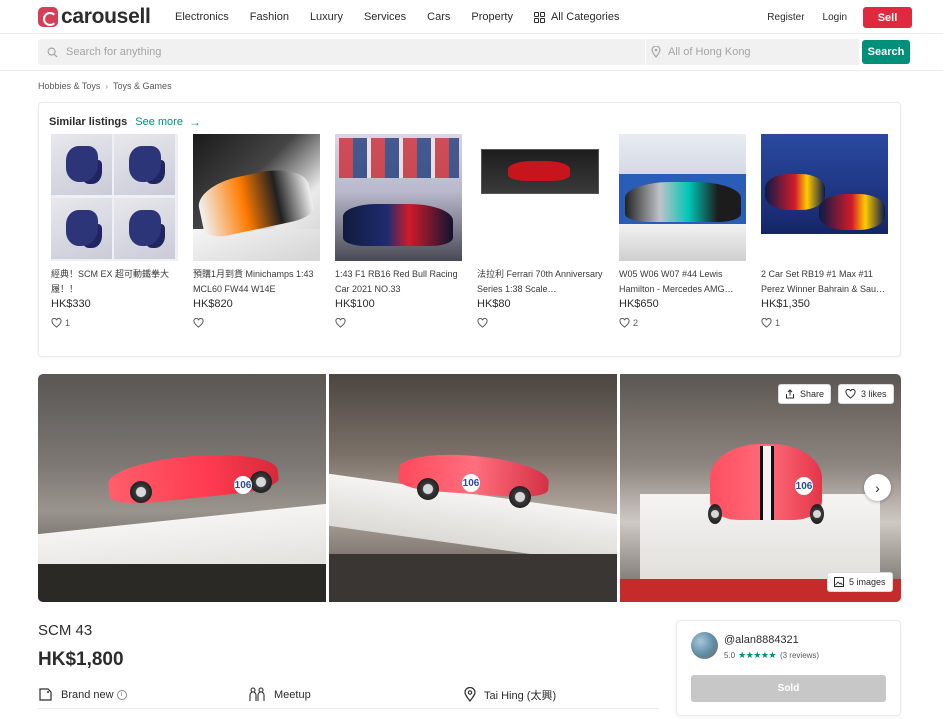 Image resolution: width=943 pixels, height=719 pixels. I want to click on listing-title: SCM 43, so click(65, 630).